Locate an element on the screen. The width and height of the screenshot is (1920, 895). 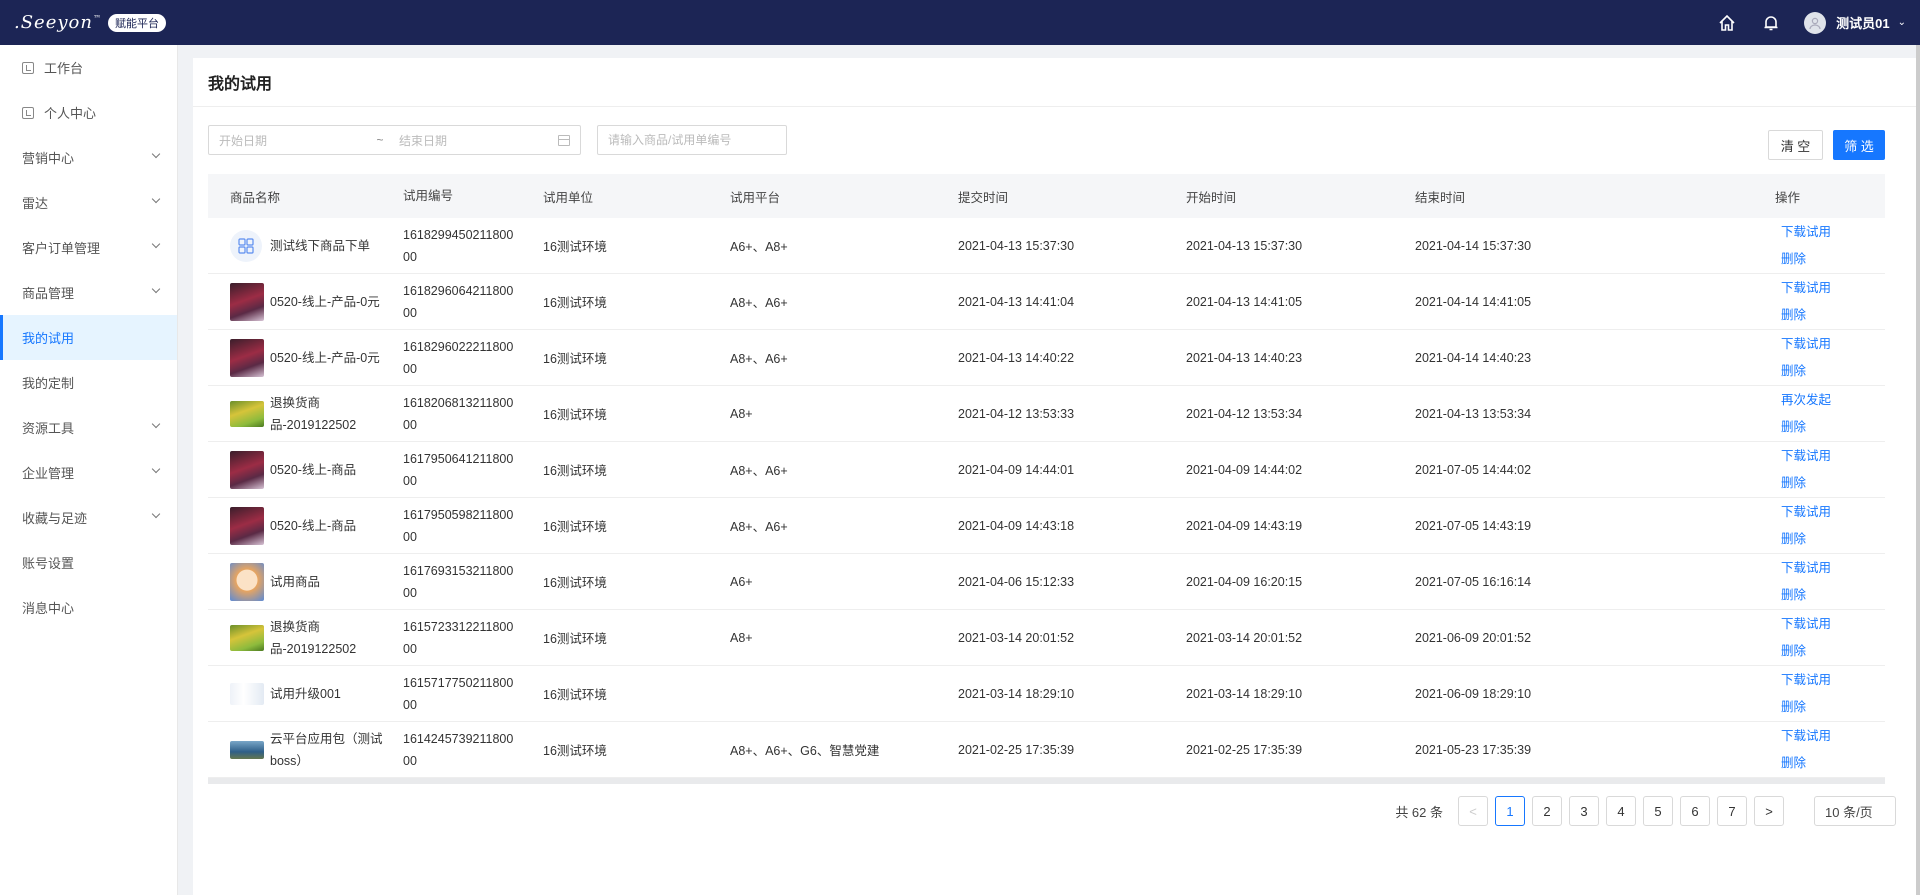
sidebar-item: 营销中心 is located at coordinates (88, 157).